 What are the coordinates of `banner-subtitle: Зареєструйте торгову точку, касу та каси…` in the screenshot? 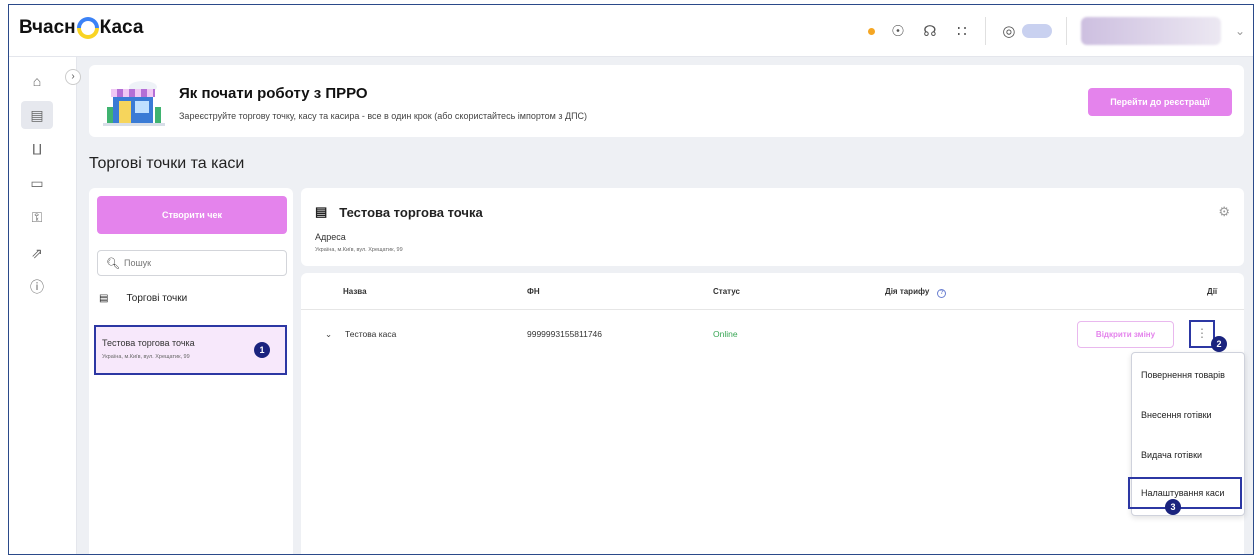 It's located at (383, 116).